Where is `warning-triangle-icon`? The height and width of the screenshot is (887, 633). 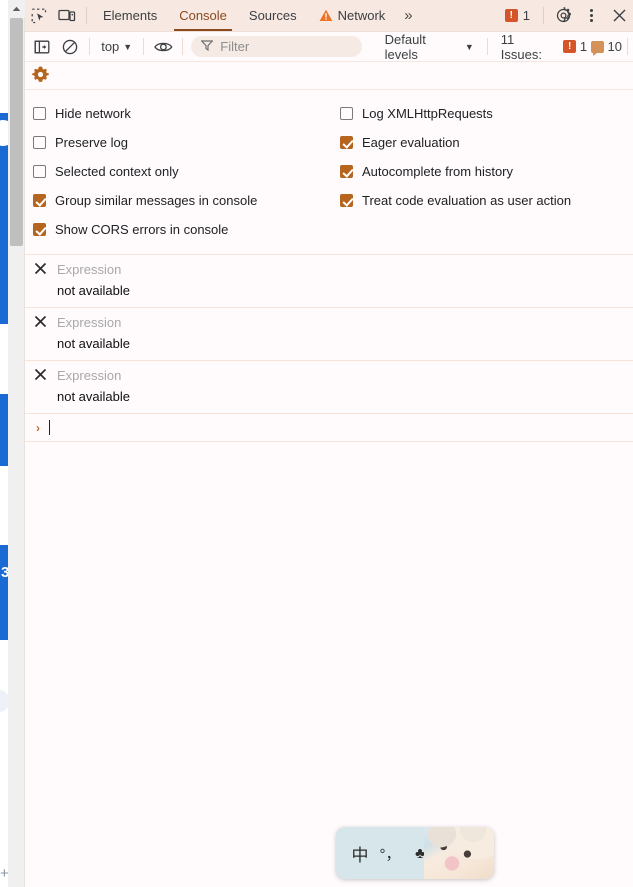 warning-triangle-icon is located at coordinates (326, 15).